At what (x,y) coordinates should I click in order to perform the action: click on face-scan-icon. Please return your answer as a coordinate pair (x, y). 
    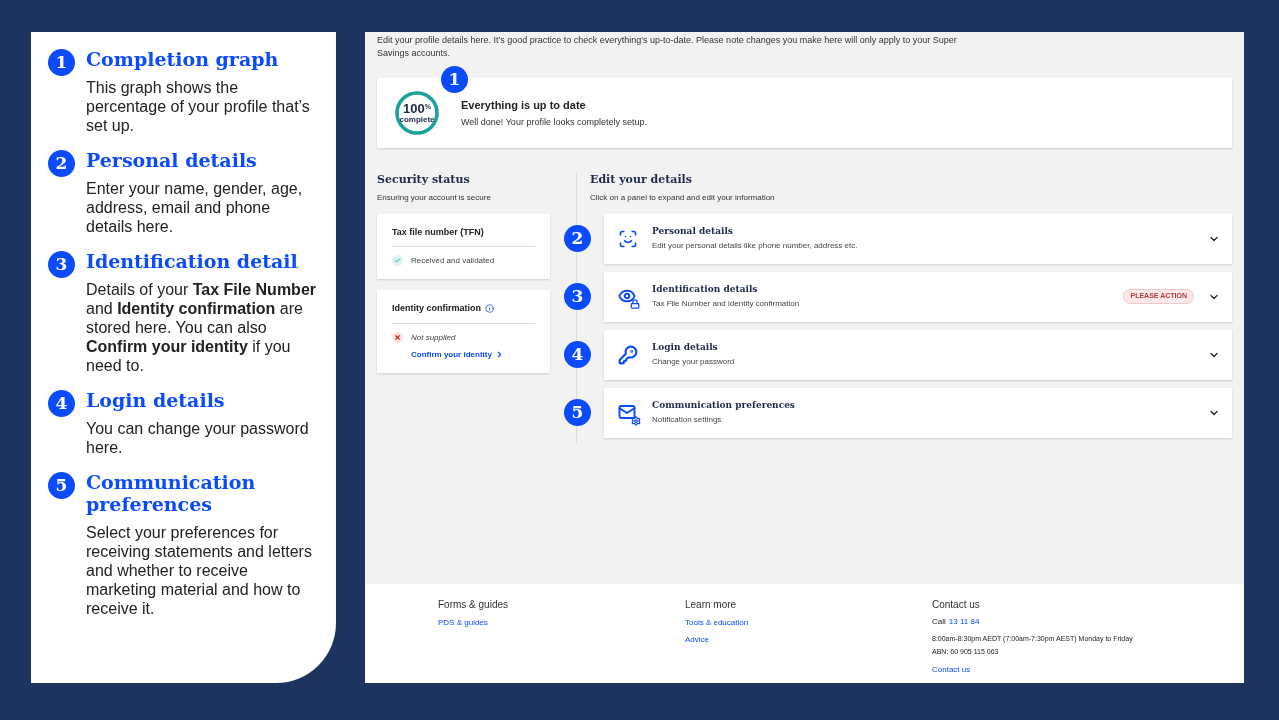
    Looking at the image, I should click on (628, 238).